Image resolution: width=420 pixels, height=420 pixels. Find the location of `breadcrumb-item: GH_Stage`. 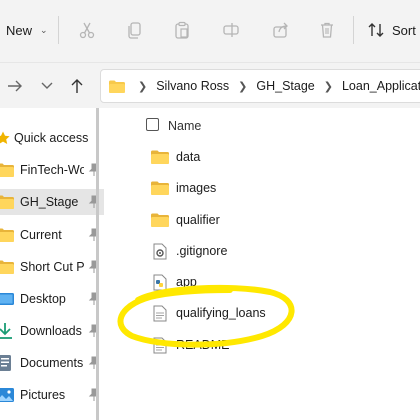

breadcrumb-item: GH_Stage is located at coordinates (285, 86).